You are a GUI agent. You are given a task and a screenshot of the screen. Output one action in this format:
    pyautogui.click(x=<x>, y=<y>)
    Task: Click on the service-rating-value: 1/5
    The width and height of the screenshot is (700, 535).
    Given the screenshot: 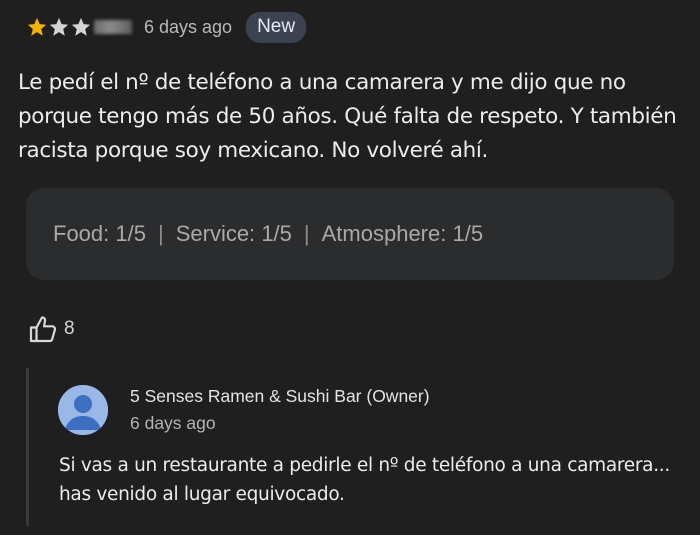 What is the action you would take?
    pyautogui.click(x=276, y=233)
    